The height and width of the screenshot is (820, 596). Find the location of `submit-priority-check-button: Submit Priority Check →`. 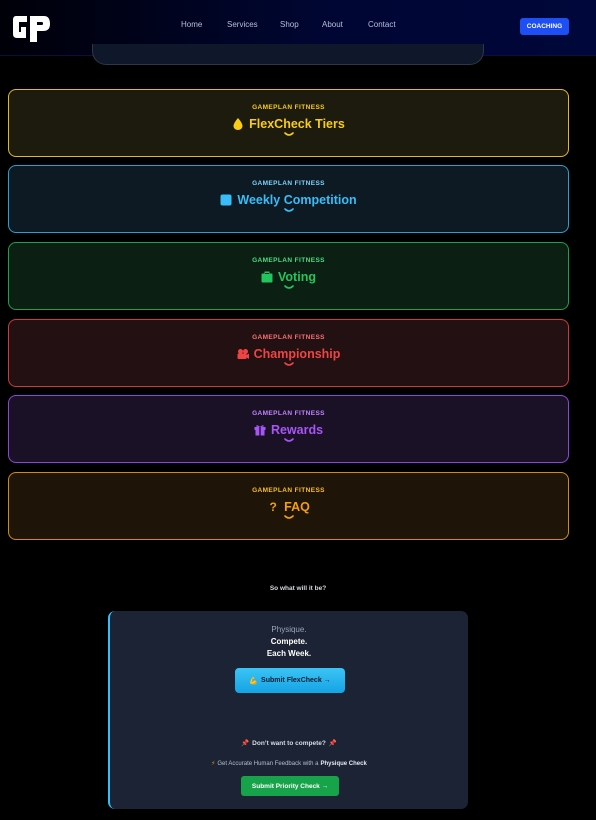

submit-priority-check-button: Submit Priority Check → is located at coordinates (290, 786).